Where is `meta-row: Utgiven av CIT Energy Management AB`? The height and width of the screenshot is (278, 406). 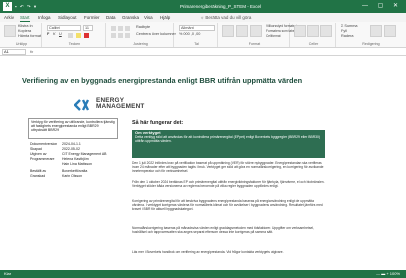 meta-row: Utgiven av CIT Energy Management AB is located at coordinates (68, 154).